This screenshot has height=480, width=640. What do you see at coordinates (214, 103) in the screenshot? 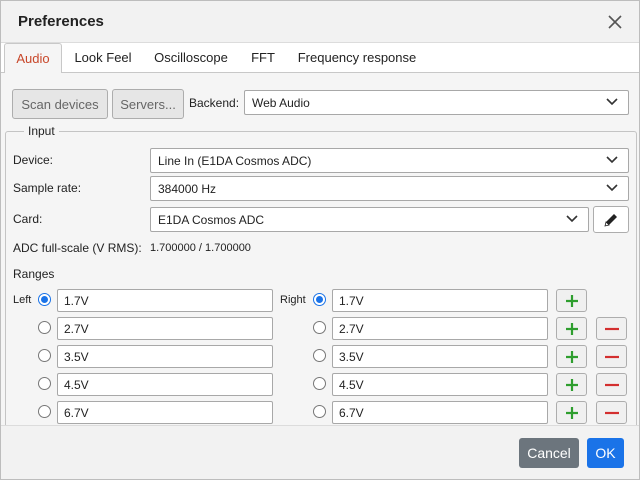
I see `backend-label: Backend:` at bounding box center [214, 103].